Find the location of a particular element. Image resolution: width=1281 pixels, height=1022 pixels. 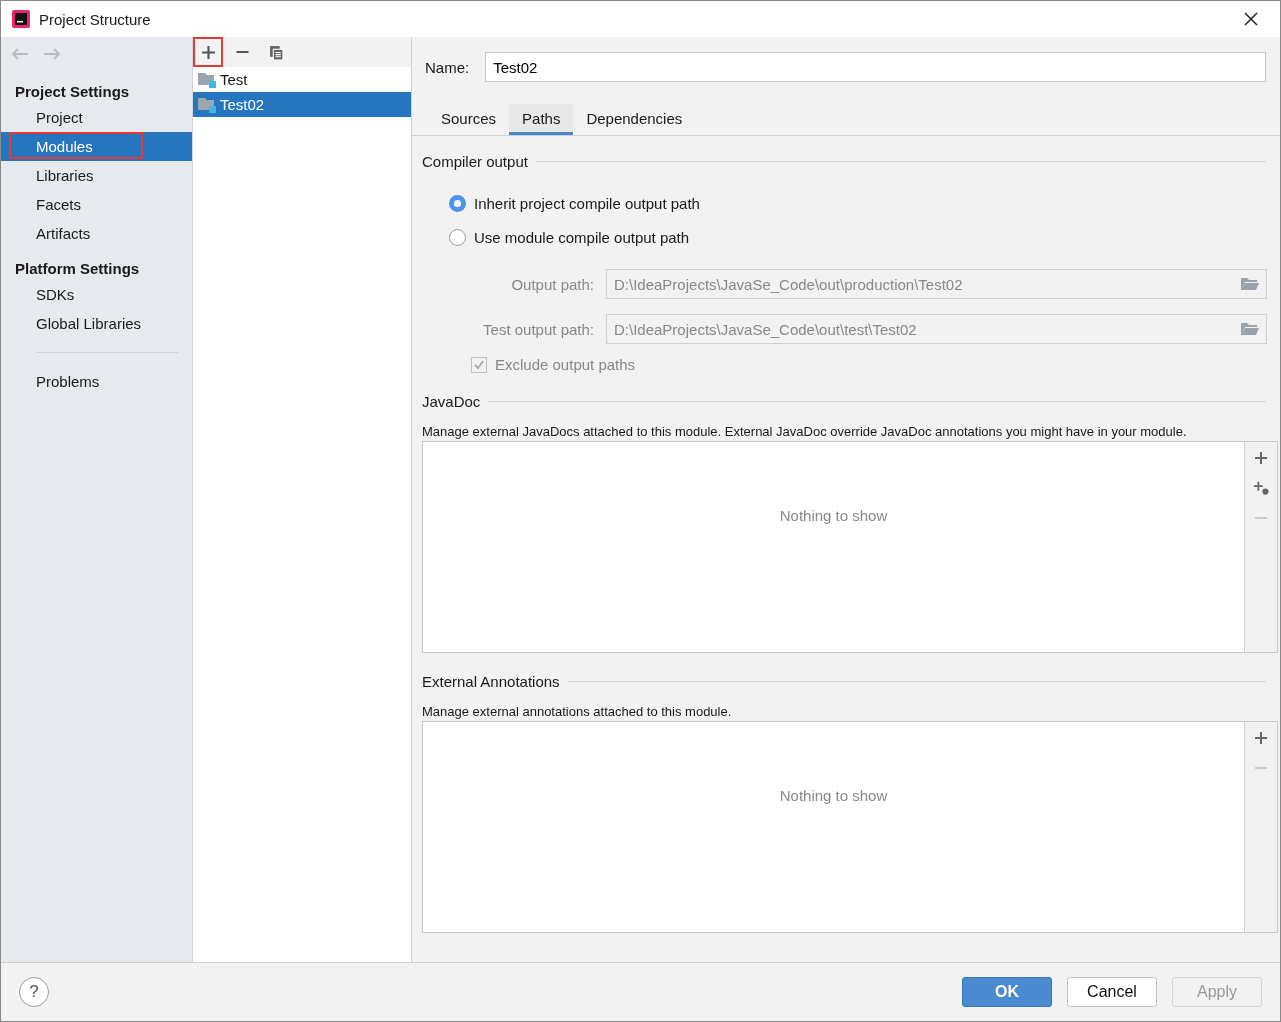

name-field: Test02 is located at coordinates (875, 67).